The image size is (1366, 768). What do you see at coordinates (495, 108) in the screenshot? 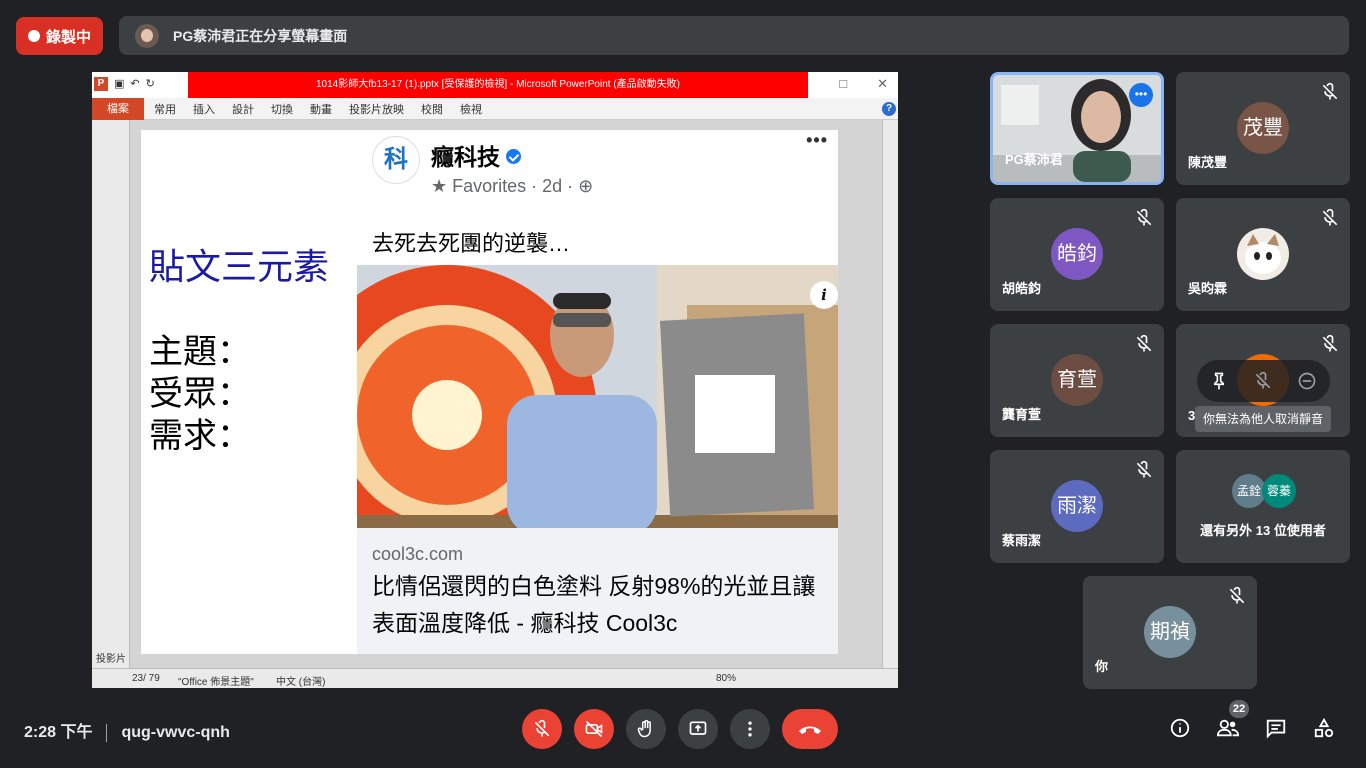
I see `ribbon-tabs: 檔案 常用 插入 設計 切換 動畫 投影片放映 校閱 檢視` at bounding box center [495, 108].